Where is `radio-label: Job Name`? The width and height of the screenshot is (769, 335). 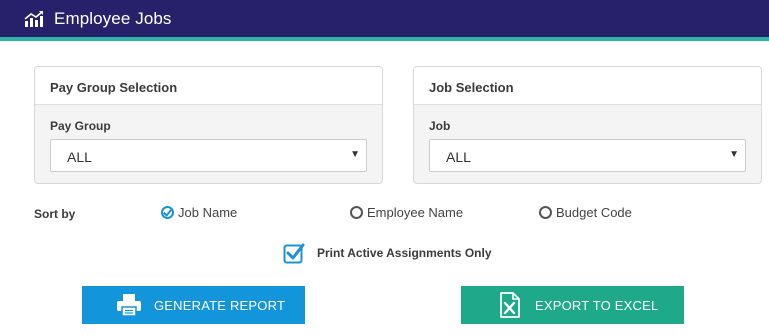 radio-label: Job Name is located at coordinates (208, 212).